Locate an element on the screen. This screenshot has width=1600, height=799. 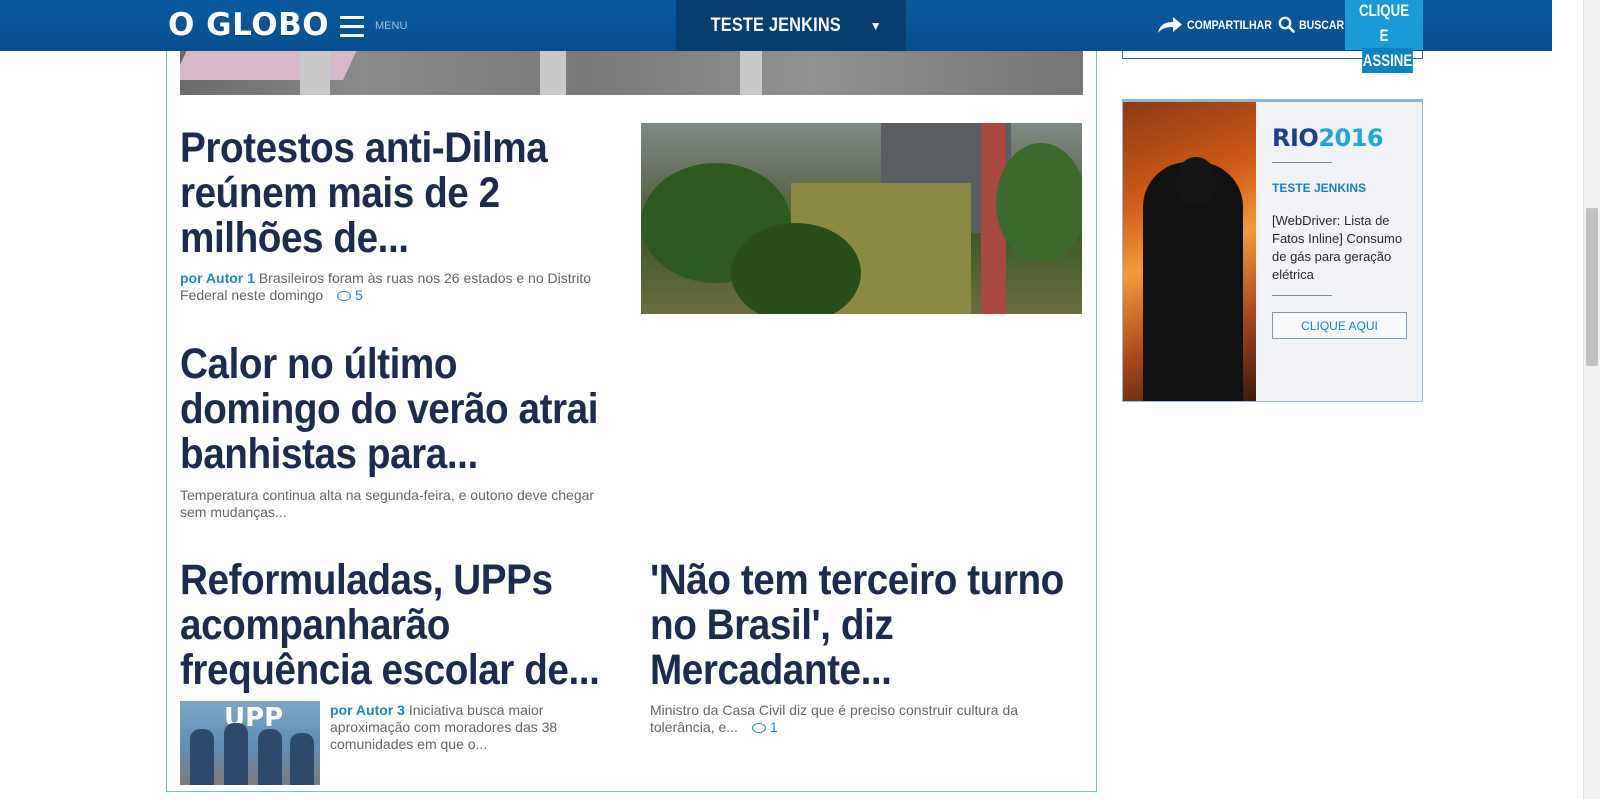
hamburger-icon is located at coordinates (352, 26).